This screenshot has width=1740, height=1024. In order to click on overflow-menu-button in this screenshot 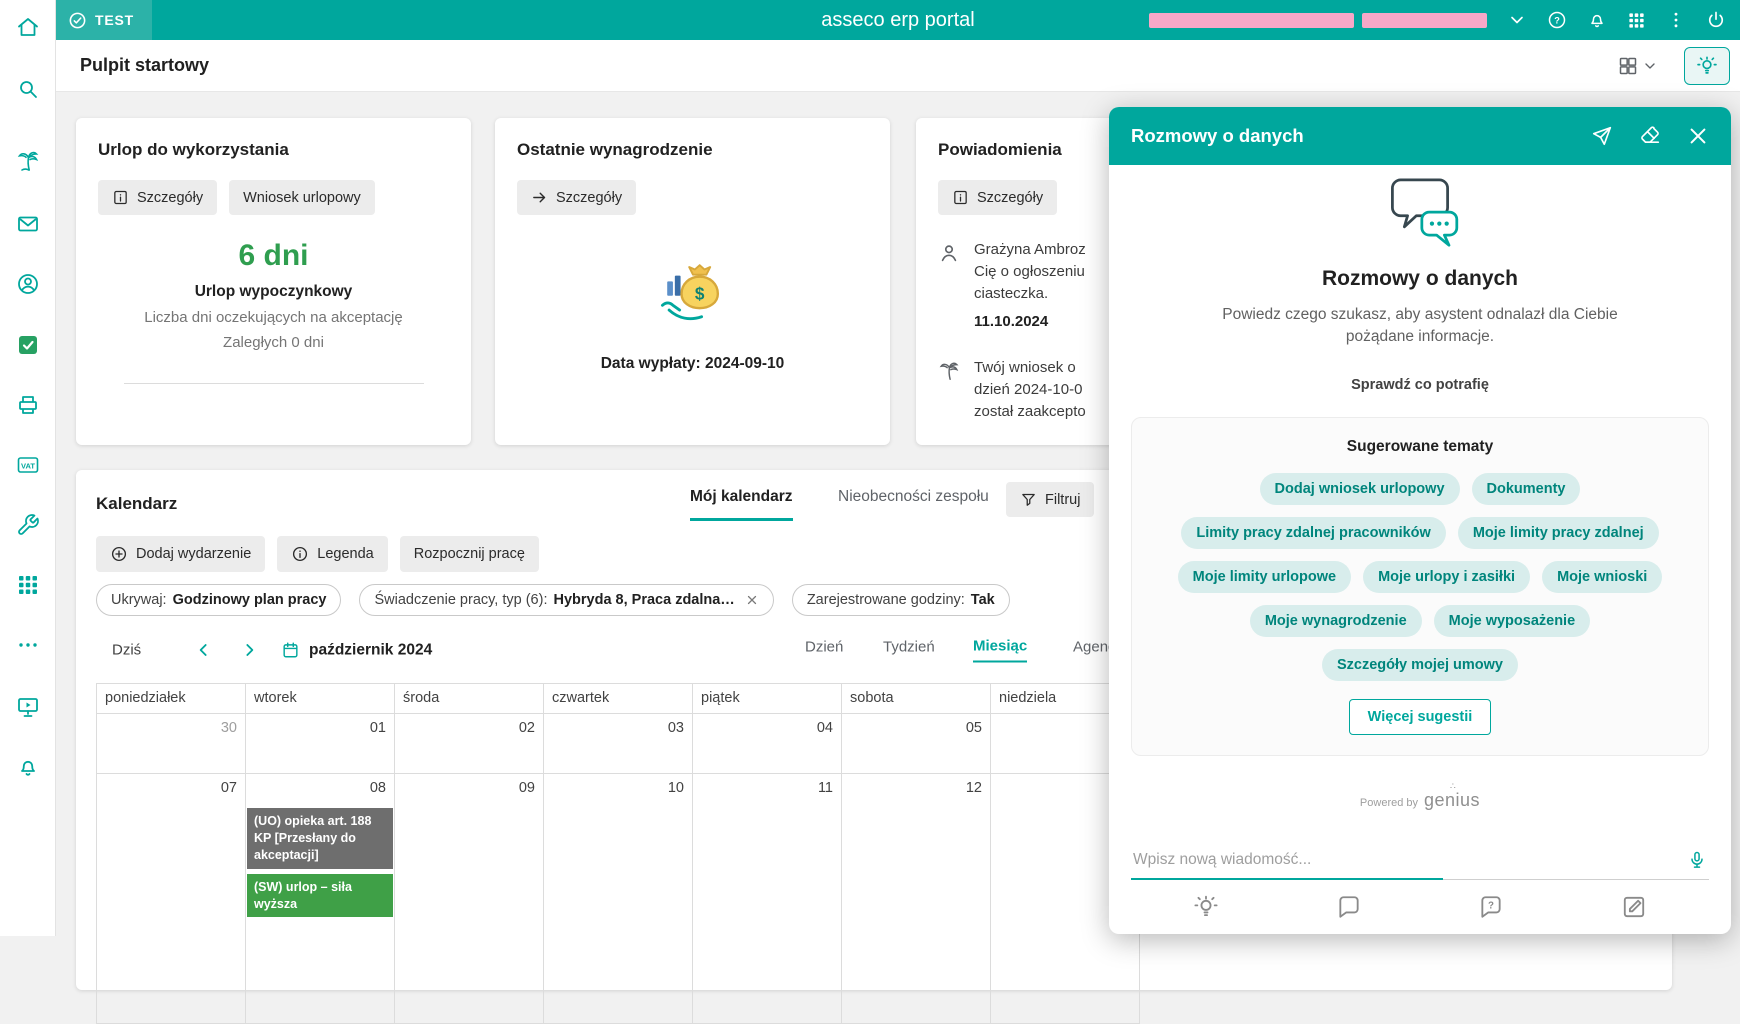, I will do `click(1676, 20)`.